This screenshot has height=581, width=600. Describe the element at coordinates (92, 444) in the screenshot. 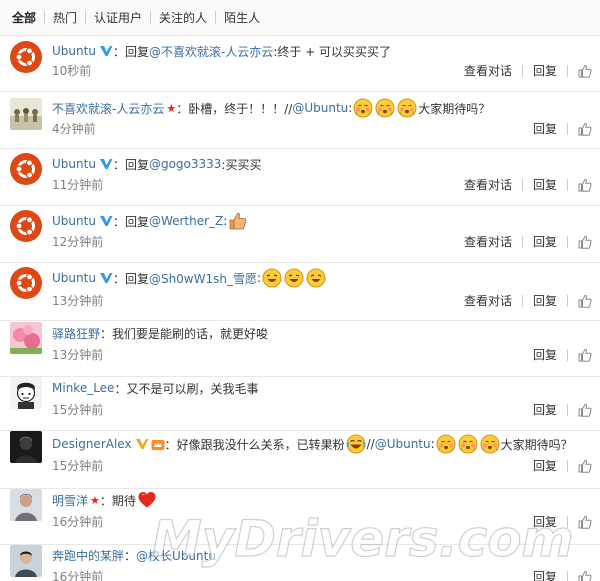

I see `username: DesignerAlex` at that location.